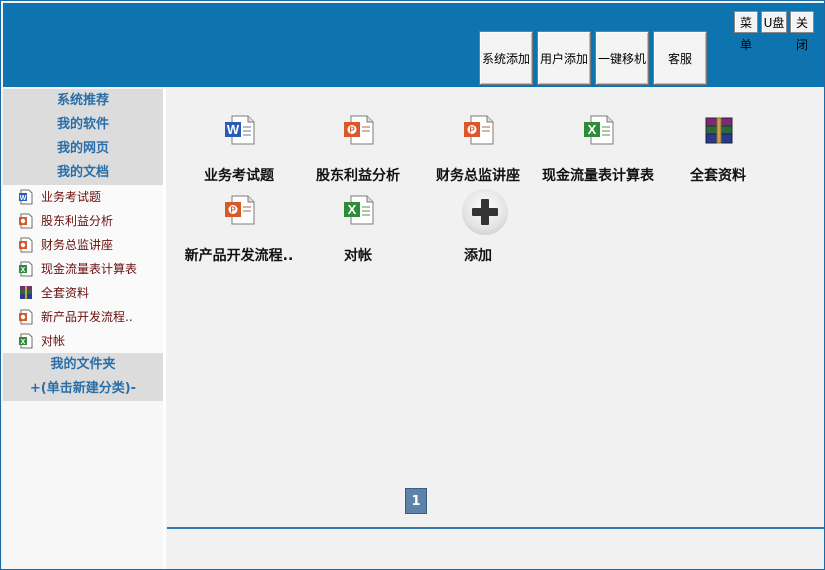 The width and height of the screenshot is (825, 570). I want to click on tile-label: 全套资料, so click(718, 176).